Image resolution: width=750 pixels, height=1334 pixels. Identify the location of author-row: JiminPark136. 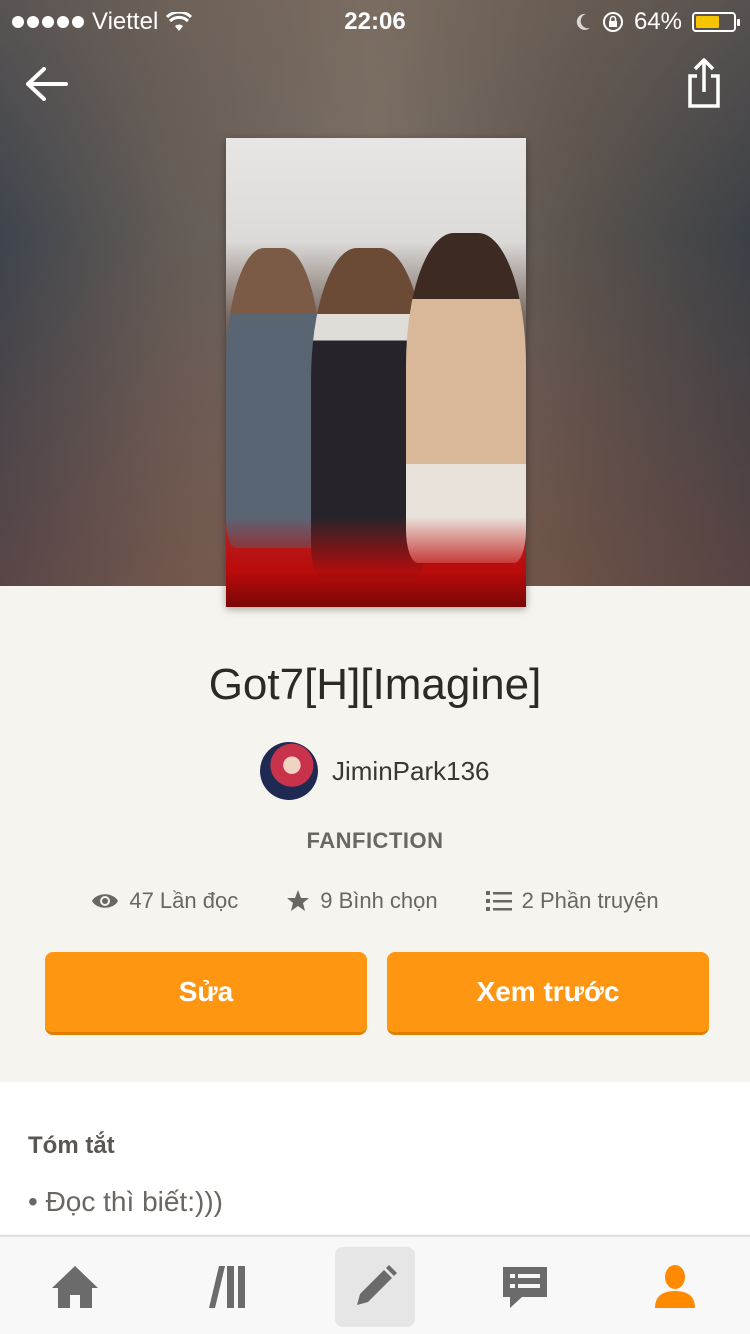
(375, 771).